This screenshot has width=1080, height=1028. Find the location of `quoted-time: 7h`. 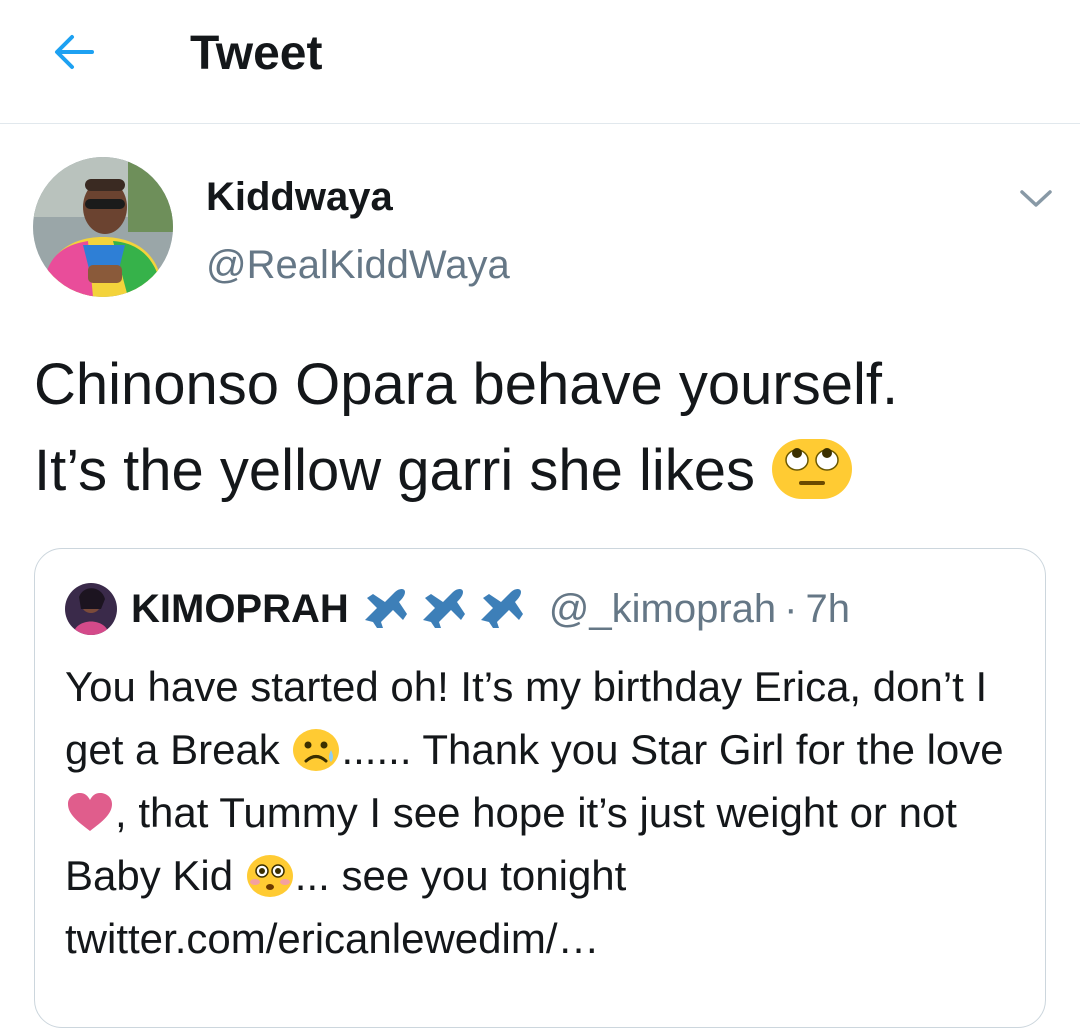

quoted-time: 7h is located at coordinates (827, 609).